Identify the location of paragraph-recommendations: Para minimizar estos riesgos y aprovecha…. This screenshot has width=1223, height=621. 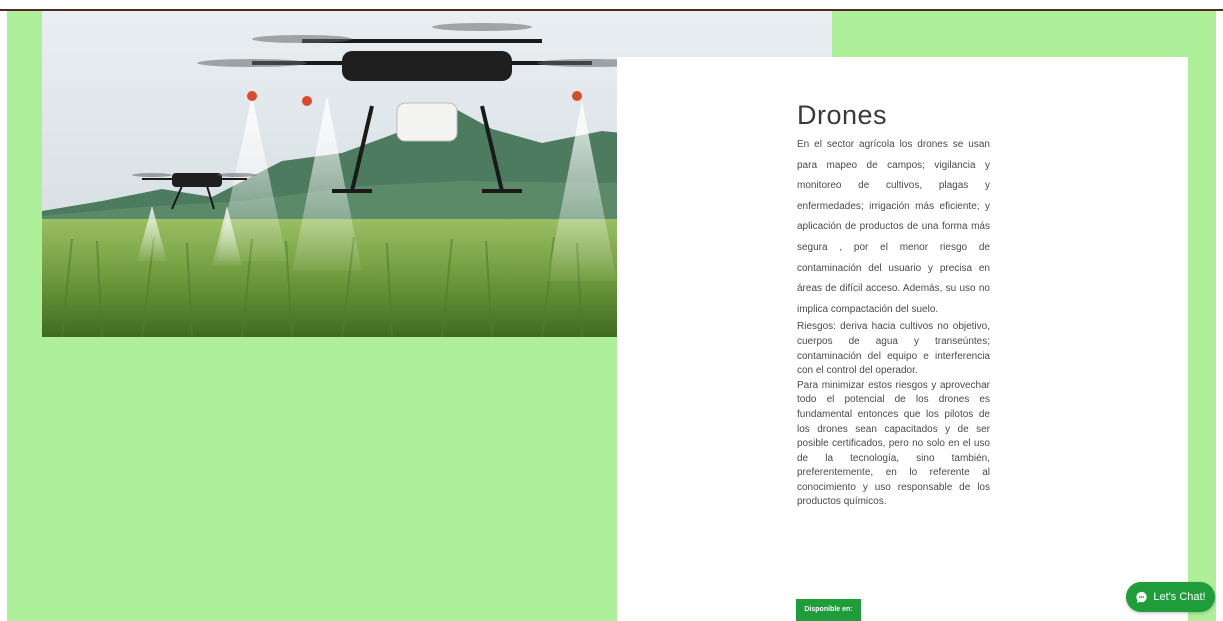
(893, 443).